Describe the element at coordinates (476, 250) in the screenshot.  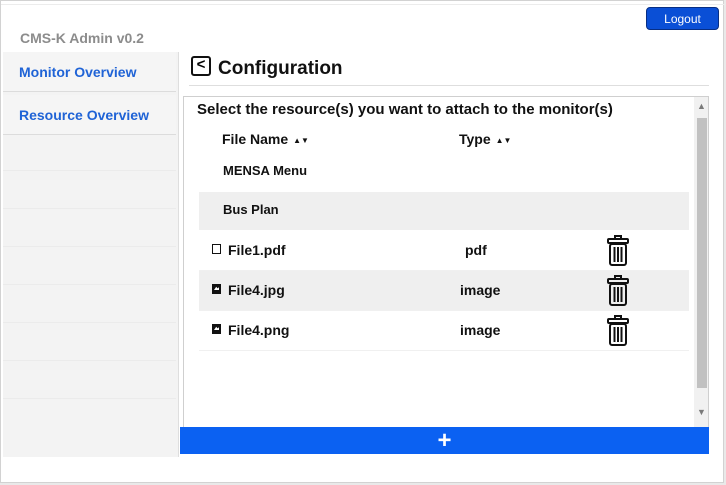
I see `file-type: pdf` at that location.